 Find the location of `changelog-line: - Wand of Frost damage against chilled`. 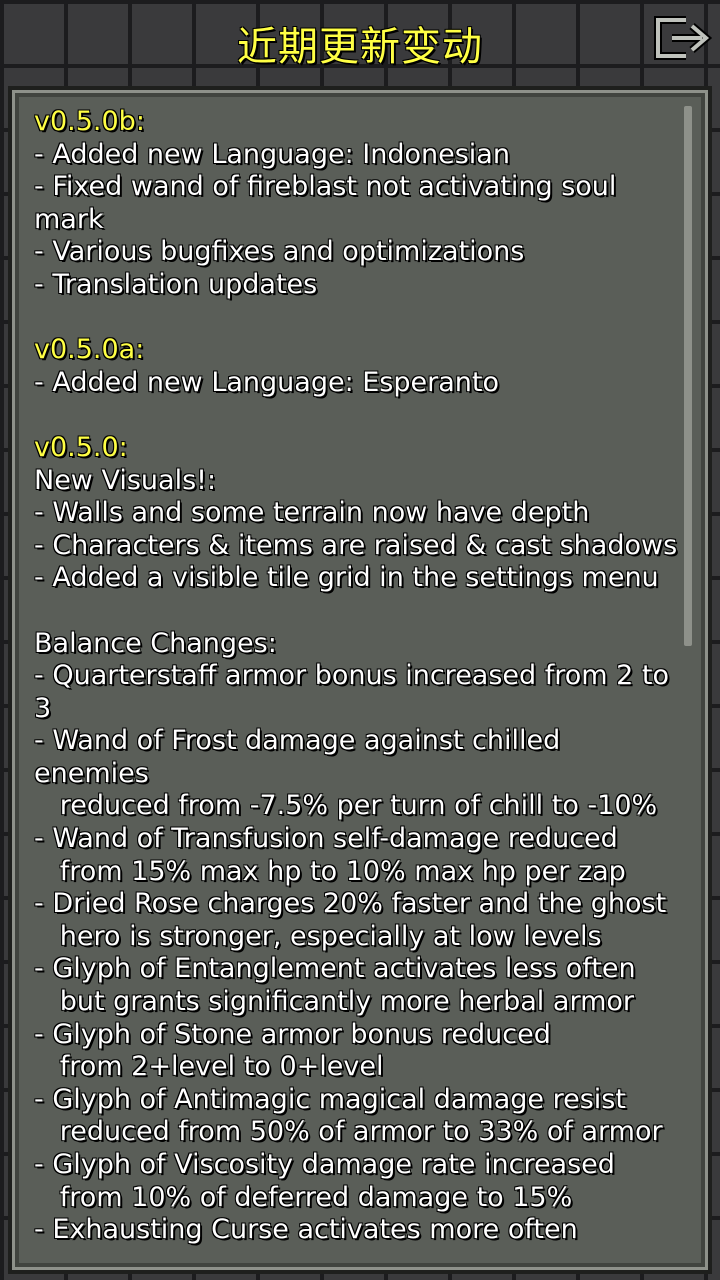

changelog-line: - Wand of Frost damage against chilled is located at coordinates (297, 741).